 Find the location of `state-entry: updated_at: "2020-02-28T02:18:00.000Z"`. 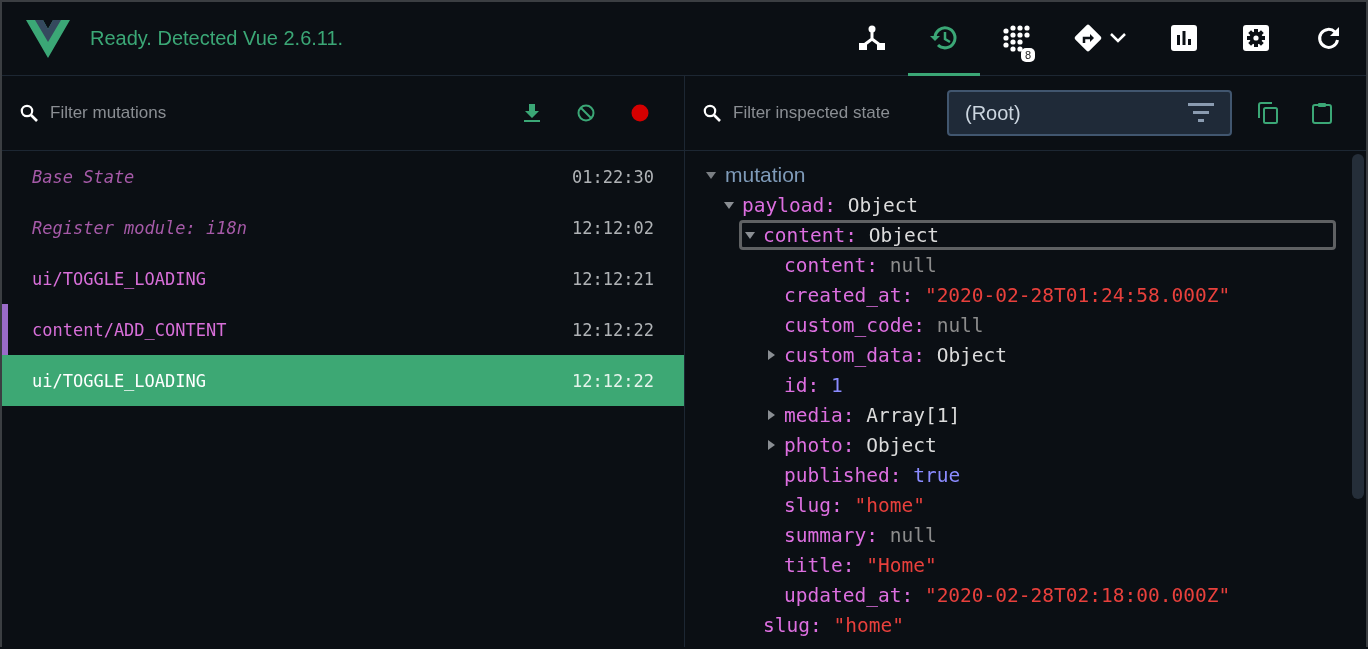

state-entry: updated_at: "2020-02-28T02:18:00.000Z" is located at coordinates (1007, 595).